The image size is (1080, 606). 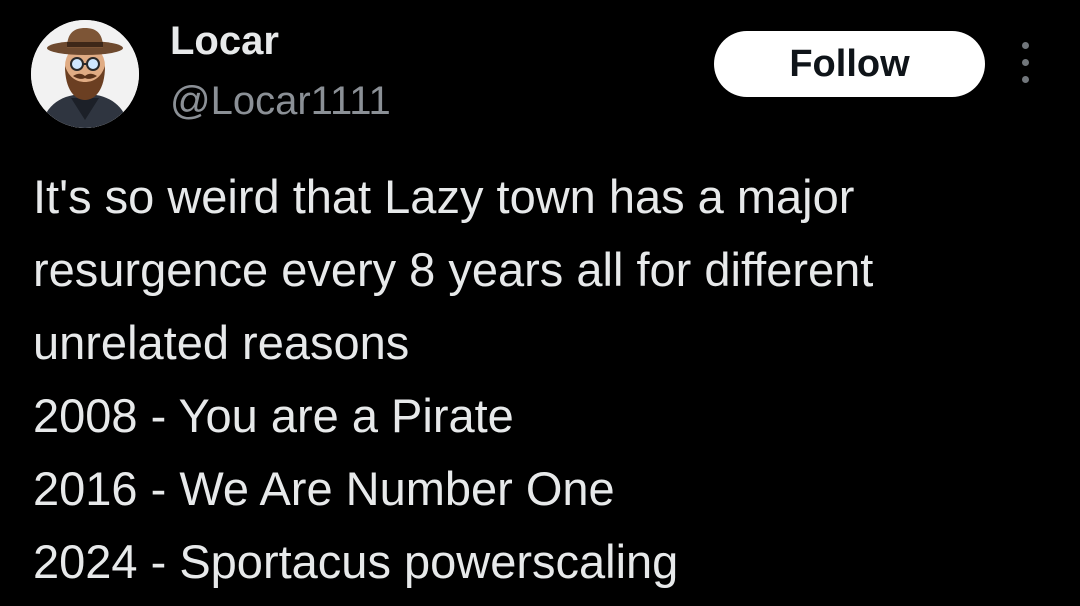 I want to click on author-handle: @Locar1111, so click(x=280, y=101).